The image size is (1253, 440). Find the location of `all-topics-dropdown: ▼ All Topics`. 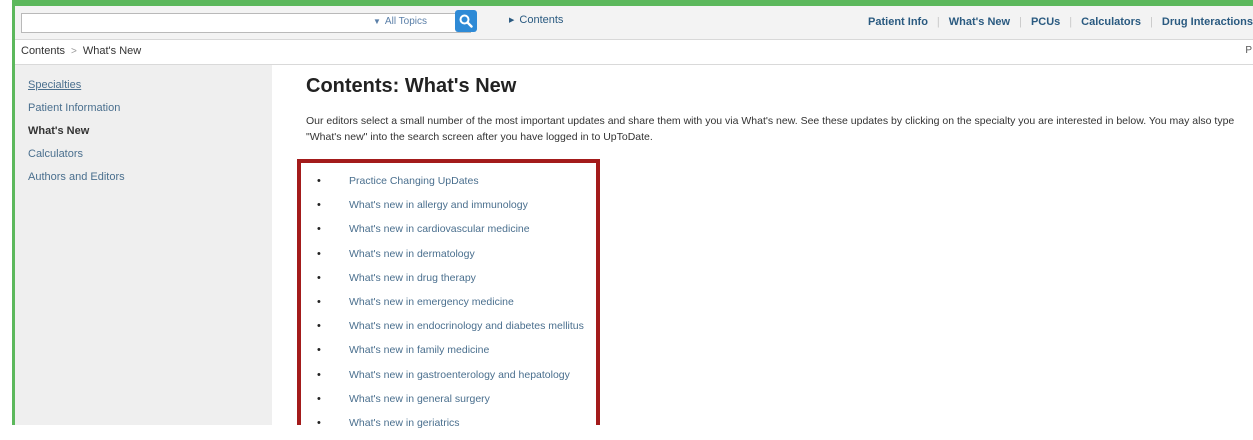

all-topics-dropdown: ▼ All Topics is located at coordinates (400, 22).